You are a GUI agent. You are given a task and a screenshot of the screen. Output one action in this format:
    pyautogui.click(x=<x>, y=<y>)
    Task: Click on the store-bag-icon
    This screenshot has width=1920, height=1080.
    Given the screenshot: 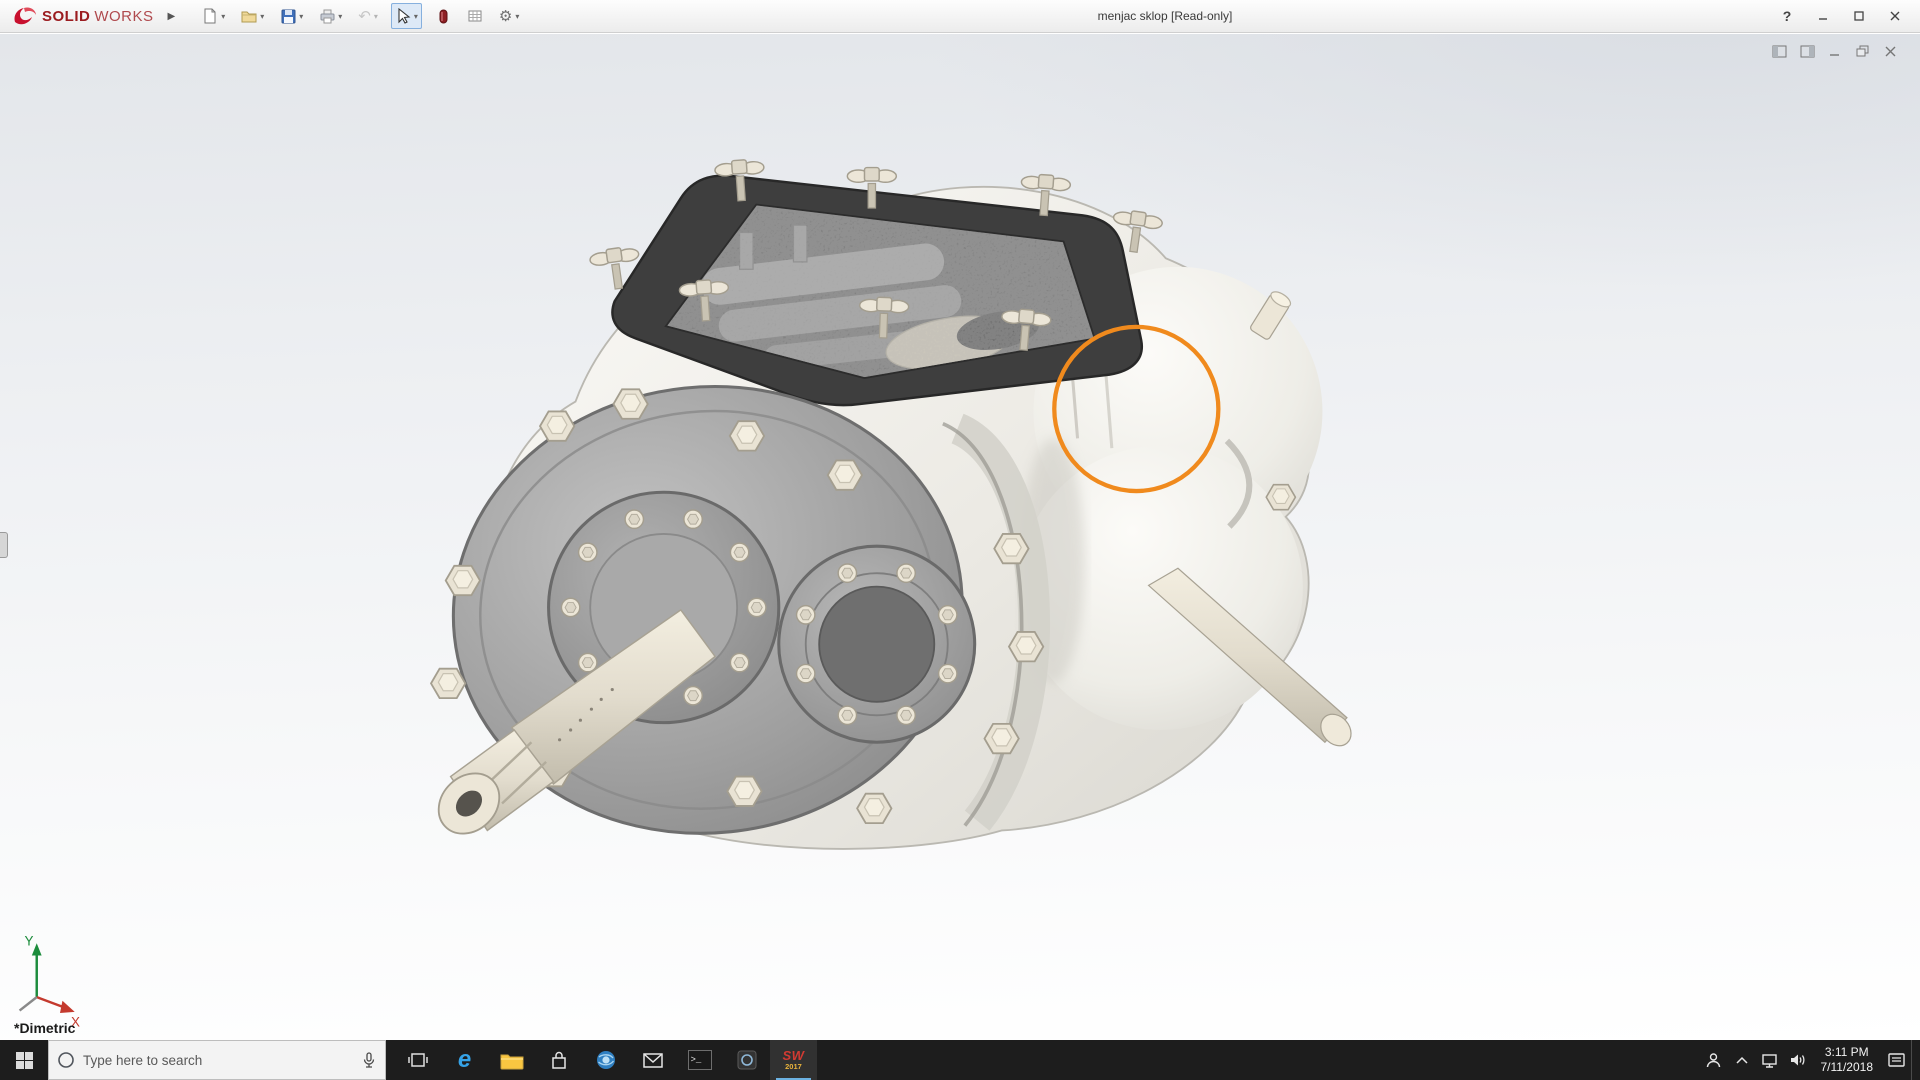 What is the action you would take?
    pyautogui.click(x=558, y=1060)
    